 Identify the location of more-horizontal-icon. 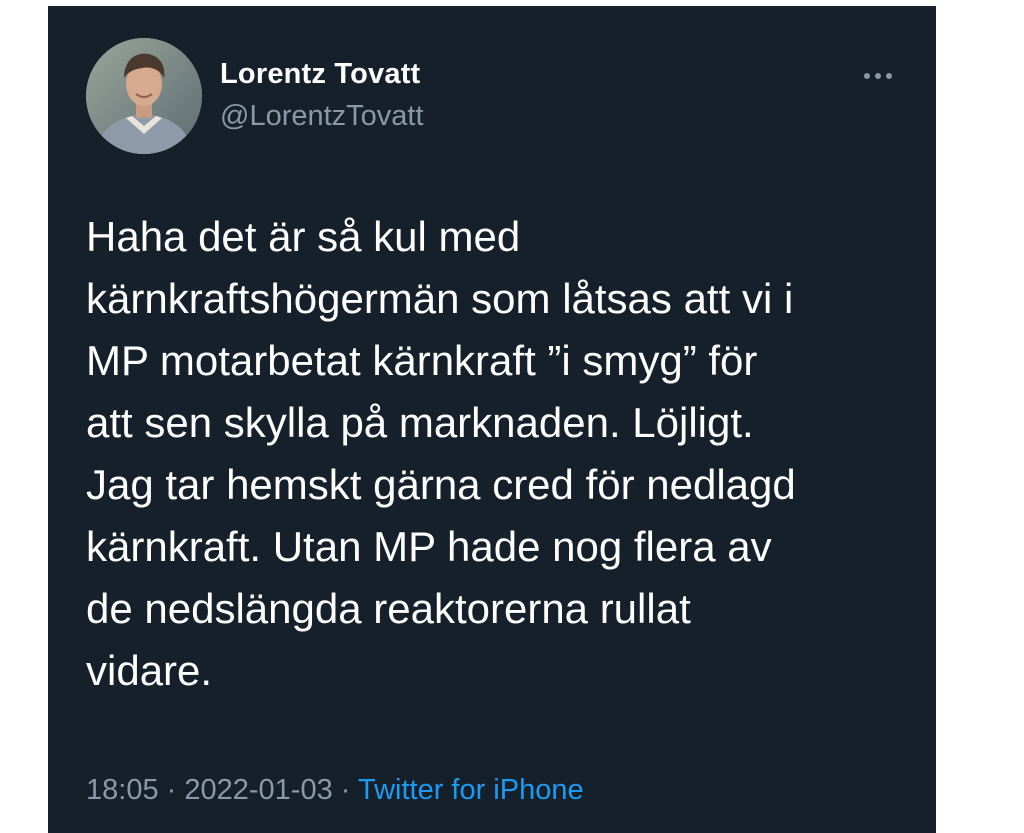
(878, 76).